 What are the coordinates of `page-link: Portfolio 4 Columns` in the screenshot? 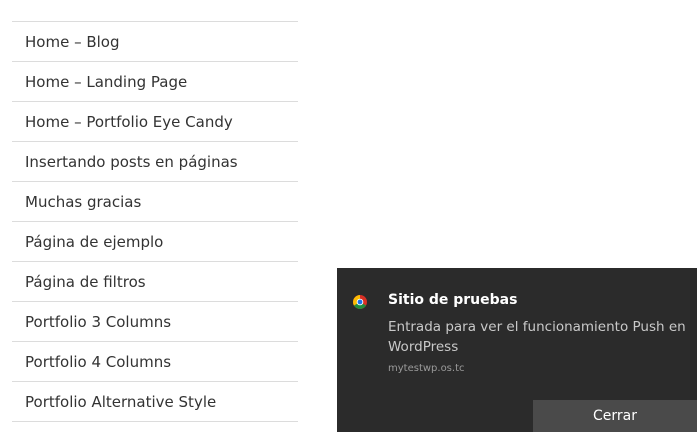 It's located at (155, 362).